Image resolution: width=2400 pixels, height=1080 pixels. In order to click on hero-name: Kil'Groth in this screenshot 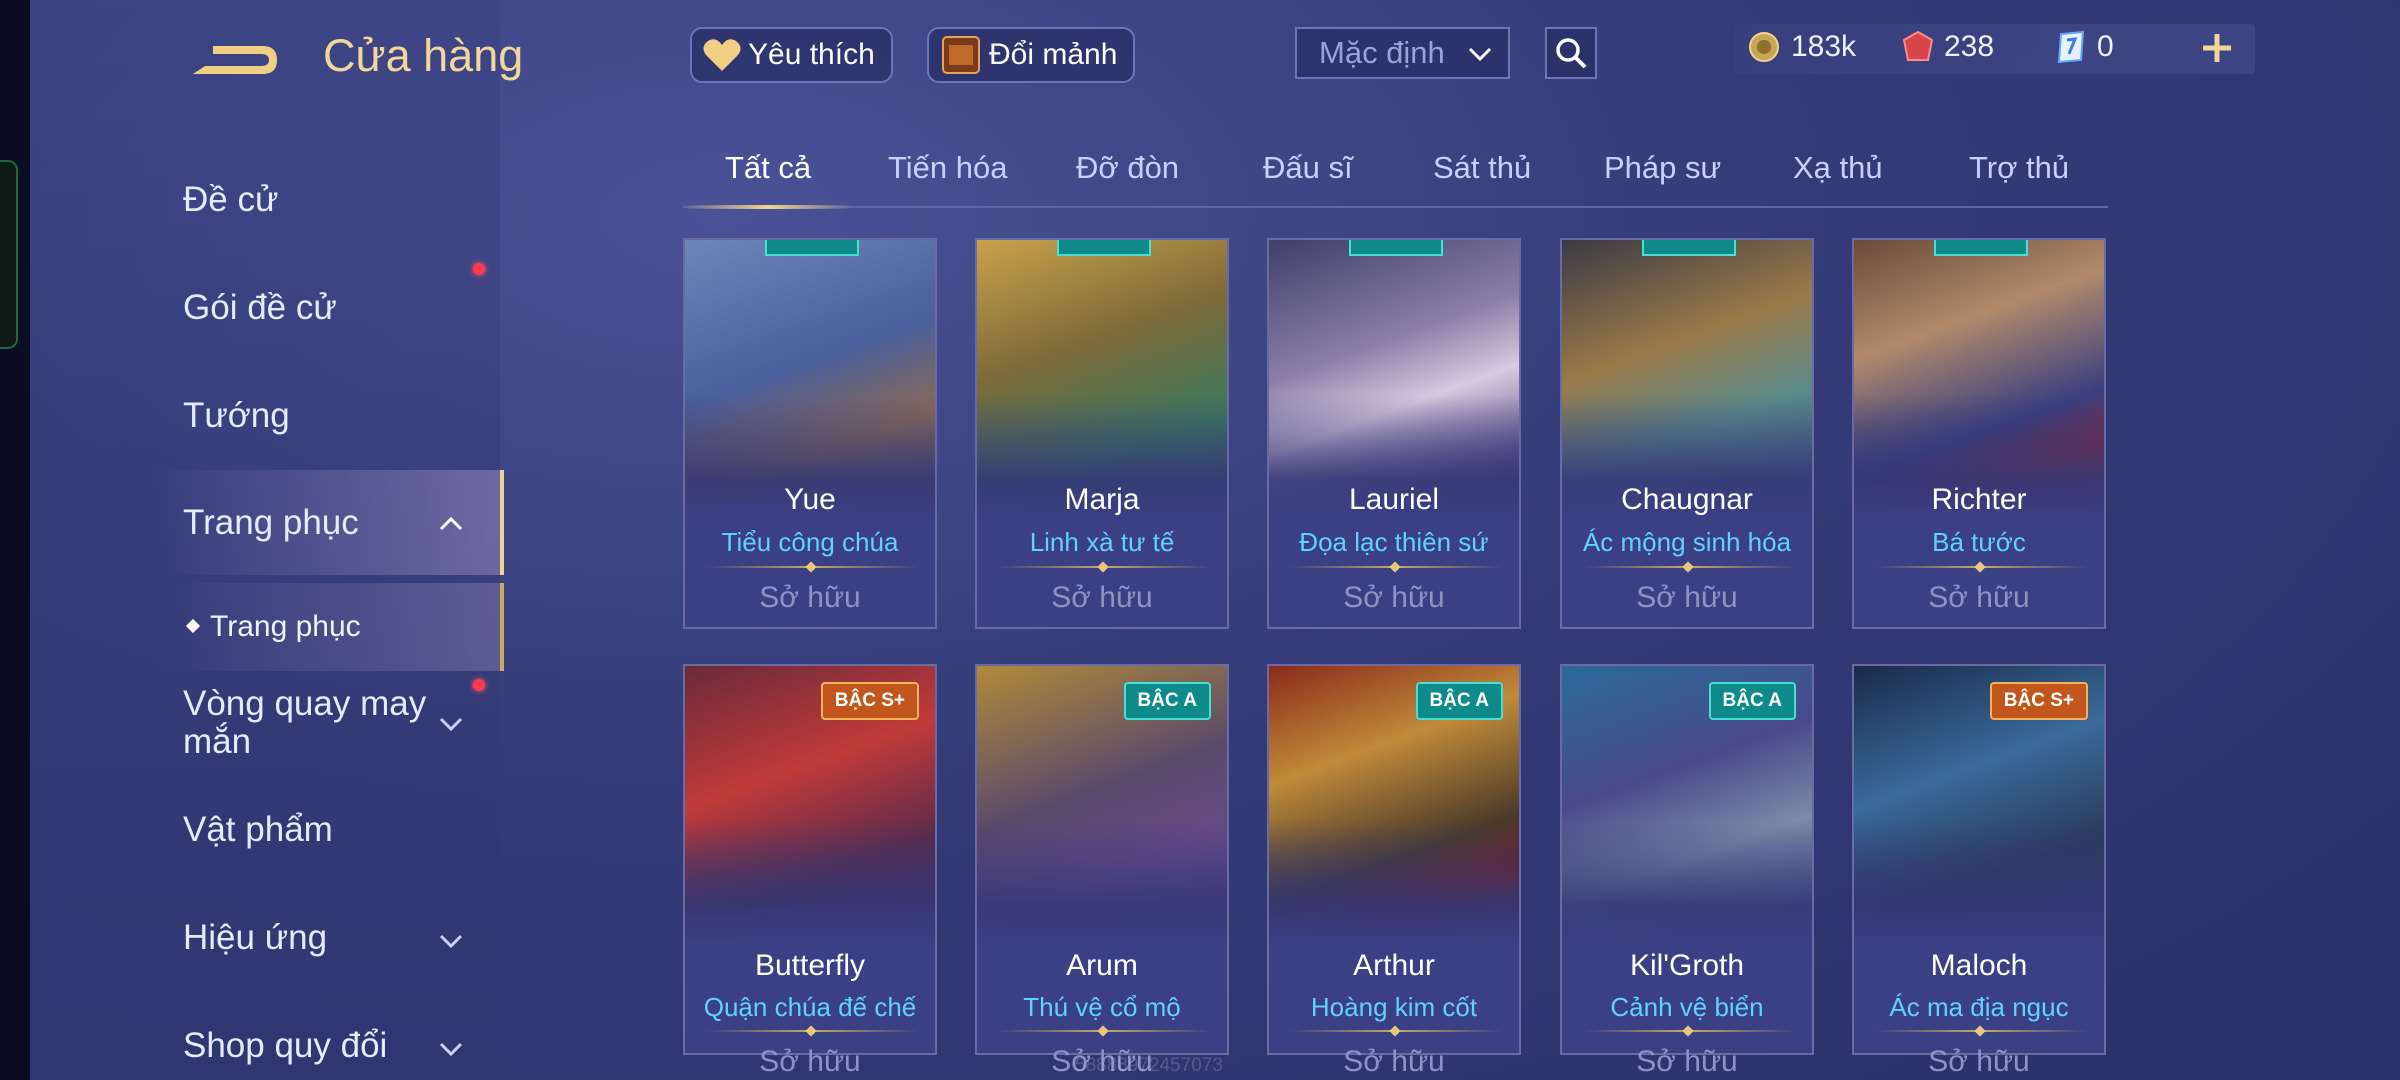, I will do `click(1687, 965)`.